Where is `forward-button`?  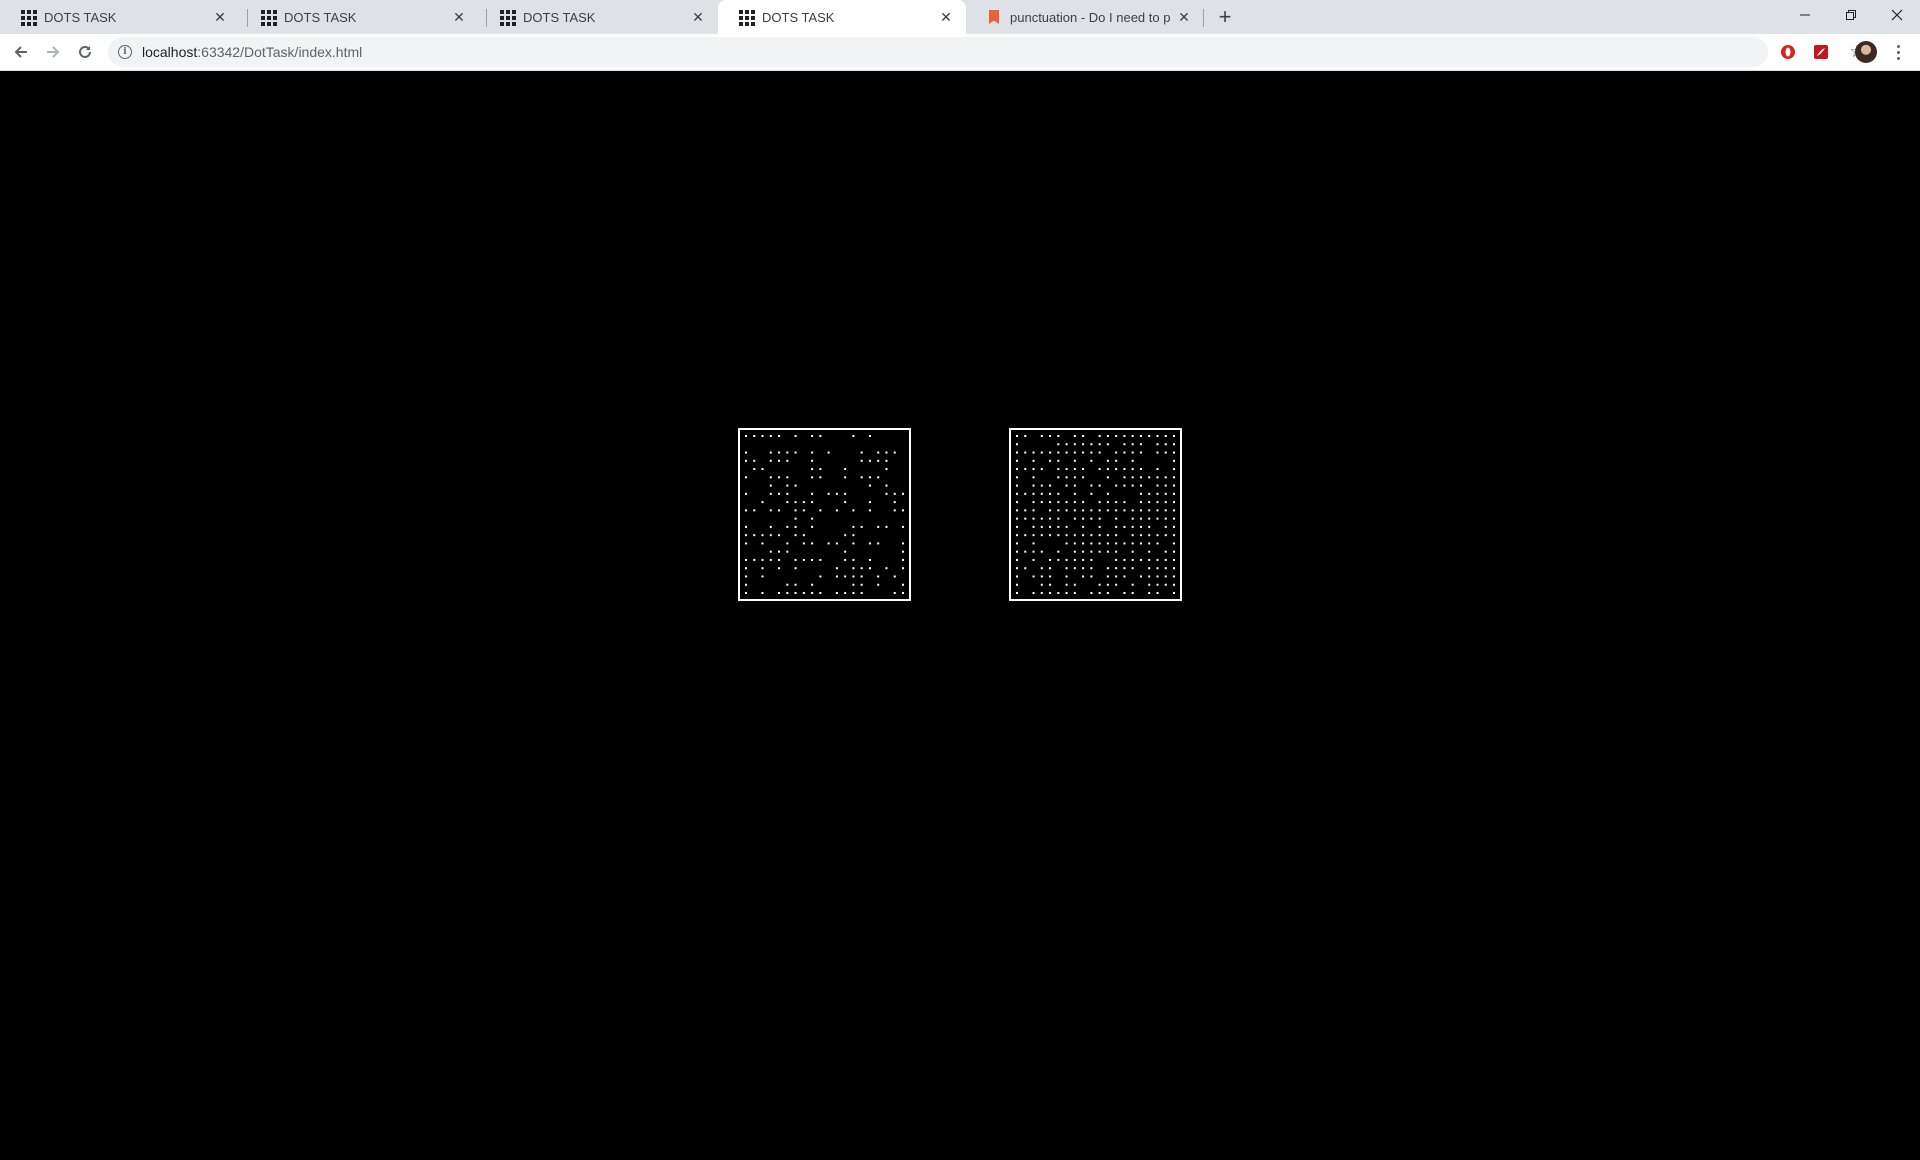 forward-button is located at coordinates (53, 52).